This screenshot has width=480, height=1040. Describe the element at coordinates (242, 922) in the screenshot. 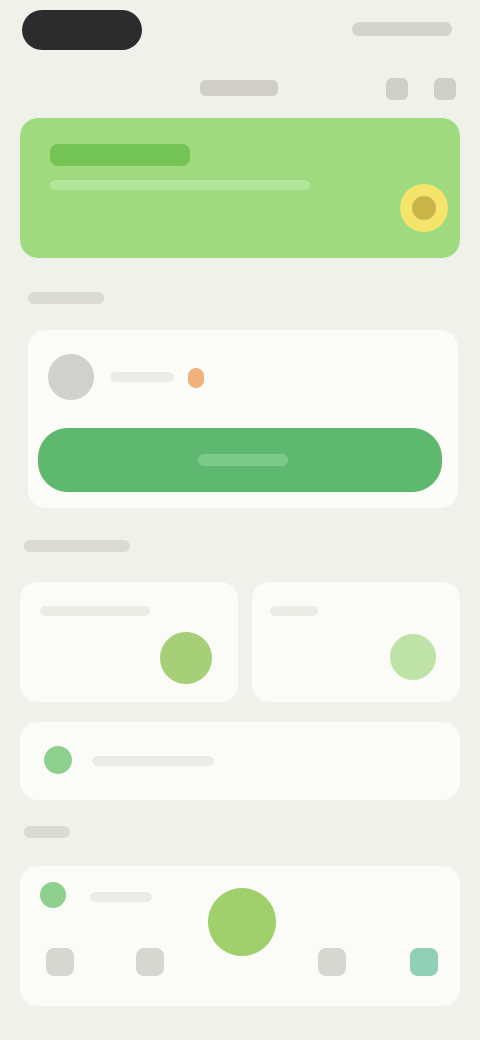

I see `add-icon` at that location.